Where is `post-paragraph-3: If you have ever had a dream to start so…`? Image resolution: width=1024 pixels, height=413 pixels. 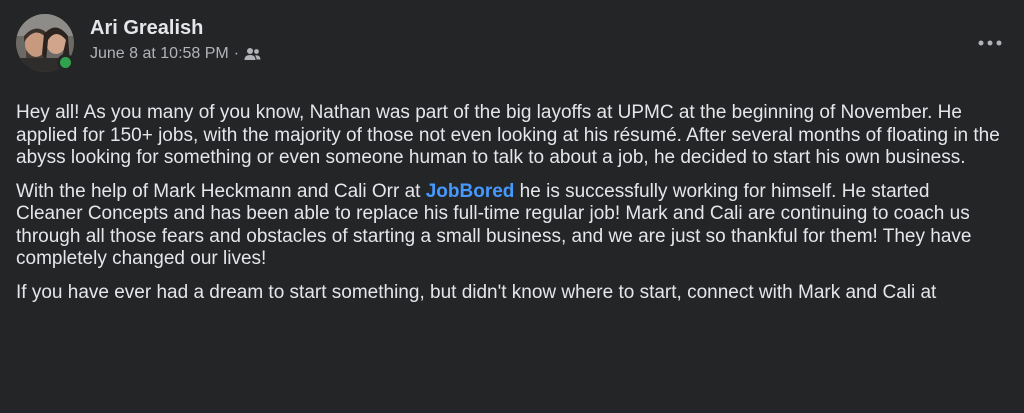 post-paragraph-3: If you have ever had a dream to start so… is located at coordinates (476, 292).